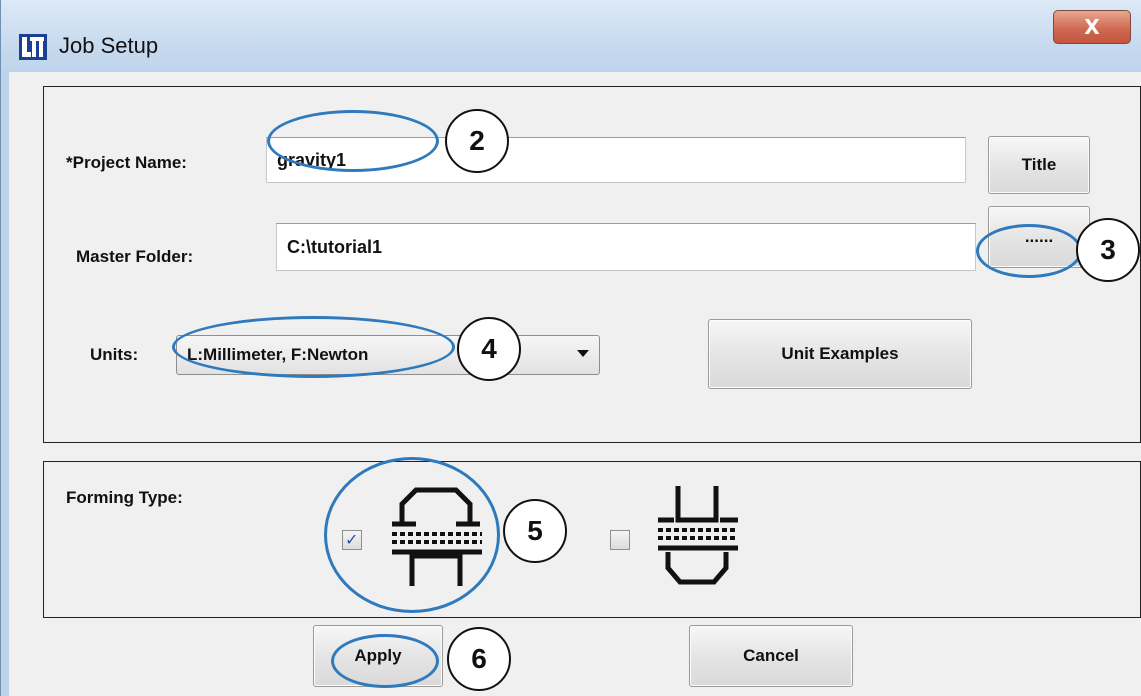 This screenshot has height=696, width=1141. Describe the element at coordinates (1108, 250) in the screenshot. I see `callout-3: 3` at that location.